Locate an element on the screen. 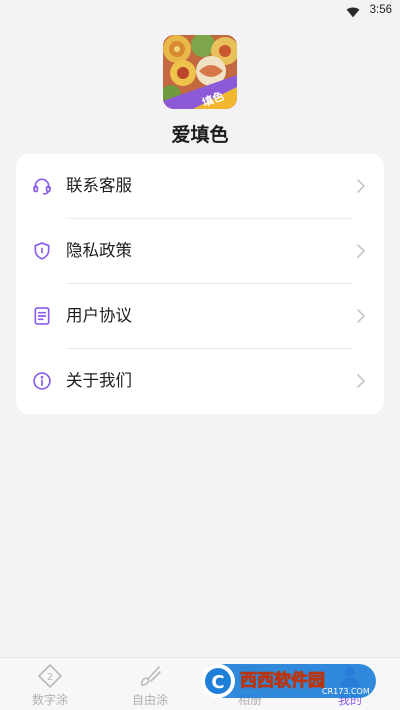 The width and height of the screenshot is (400, 710). status-bar: 3:56 is located at coordinates (200, 12).